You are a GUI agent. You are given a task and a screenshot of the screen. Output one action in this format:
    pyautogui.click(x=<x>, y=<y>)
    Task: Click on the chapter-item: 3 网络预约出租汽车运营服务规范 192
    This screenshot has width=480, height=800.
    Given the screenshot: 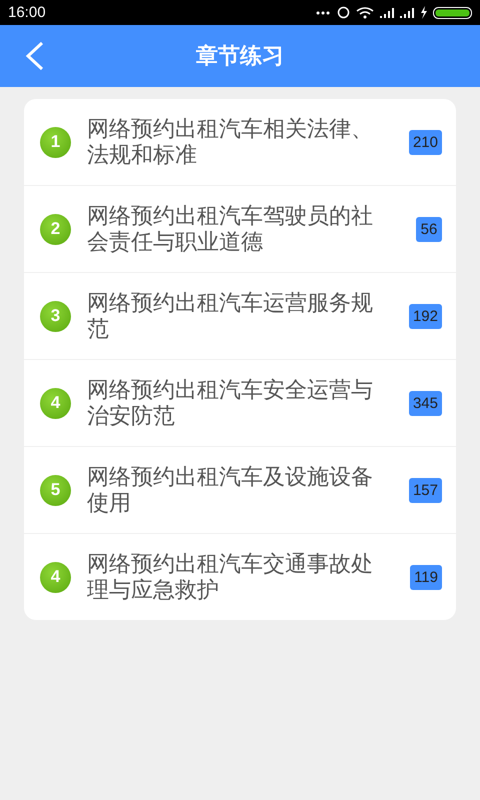 What is the action you would take?
    pyautogui.click(x=240, y=315)
    